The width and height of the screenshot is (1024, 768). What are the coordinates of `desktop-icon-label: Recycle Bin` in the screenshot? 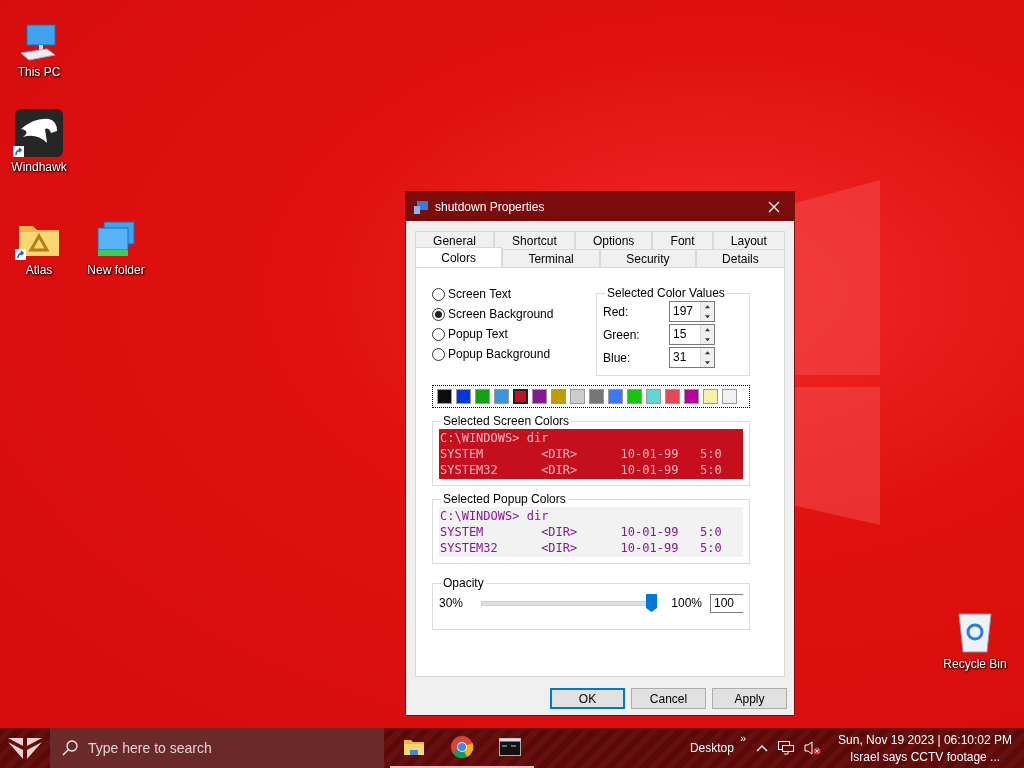 It's located at (975, 664).